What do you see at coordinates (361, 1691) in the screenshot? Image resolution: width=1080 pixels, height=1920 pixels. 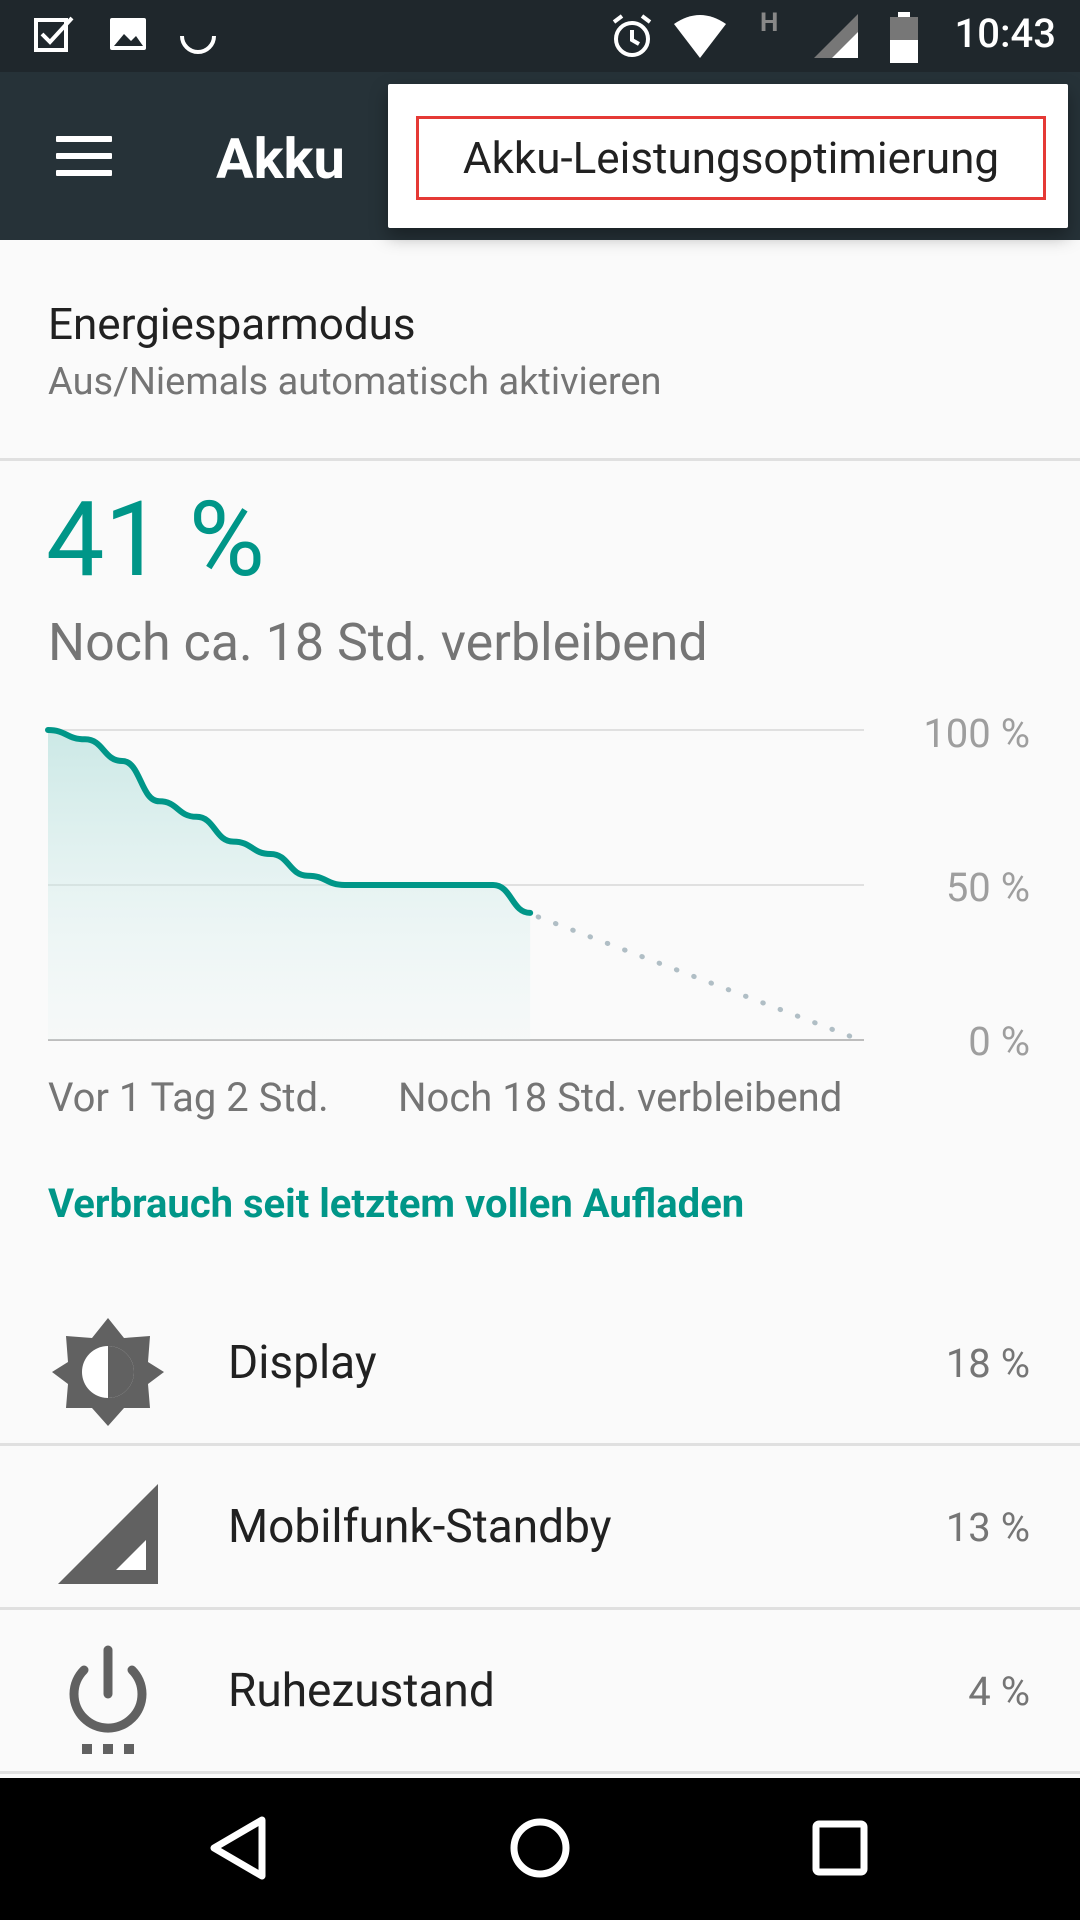 I see `usage-label: Ruhezustand` at bounding box center [361, 1691].